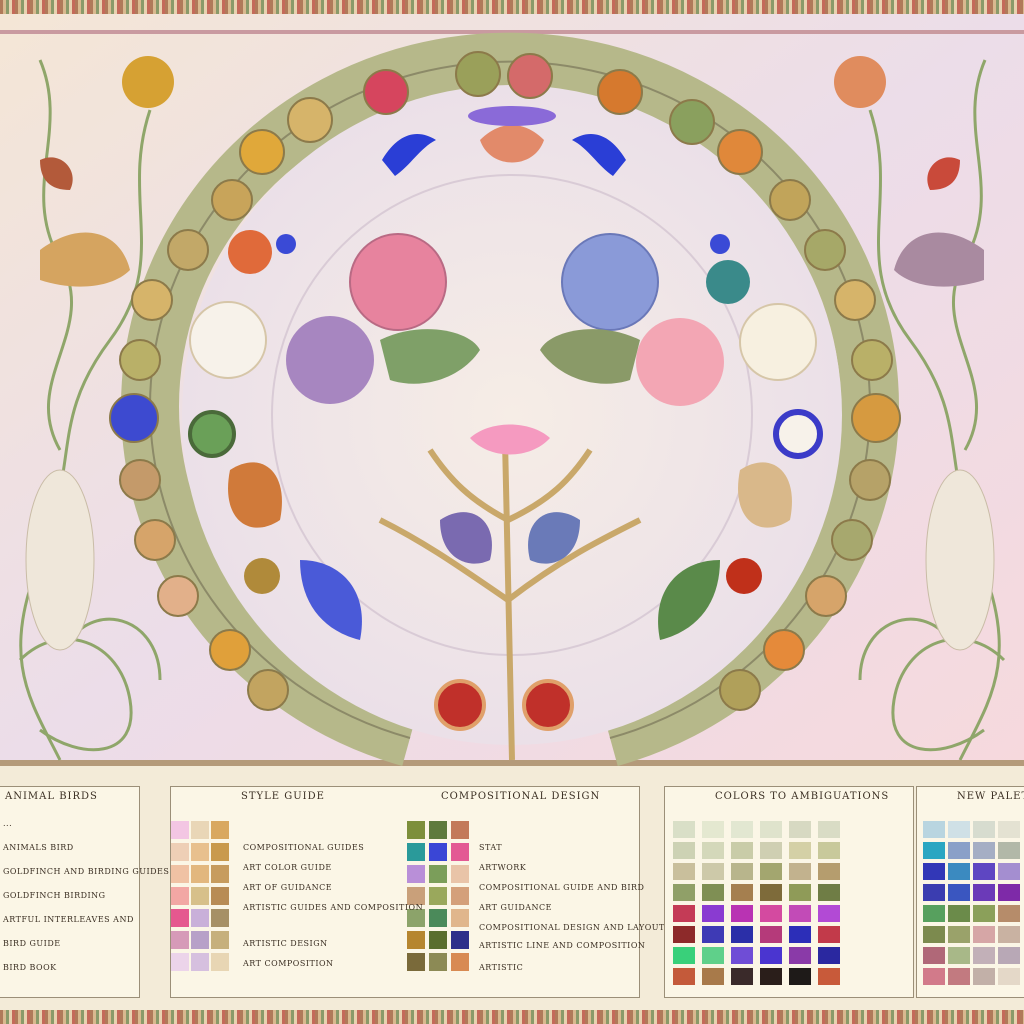 The width and height of the screenshot is (1024, 1024). Describe the element at coordinates (548, 705) in the screenshot. I see `red-fruit-right` at that location.